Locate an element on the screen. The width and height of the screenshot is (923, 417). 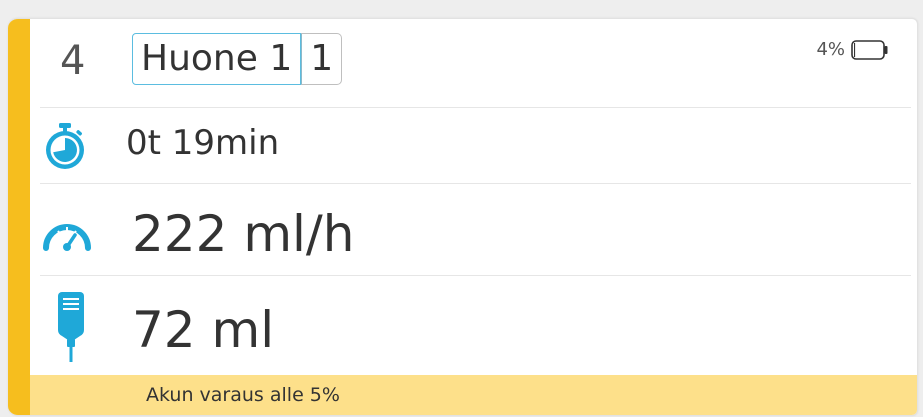
bed-number: 1 is located at coordinates (322, 59).